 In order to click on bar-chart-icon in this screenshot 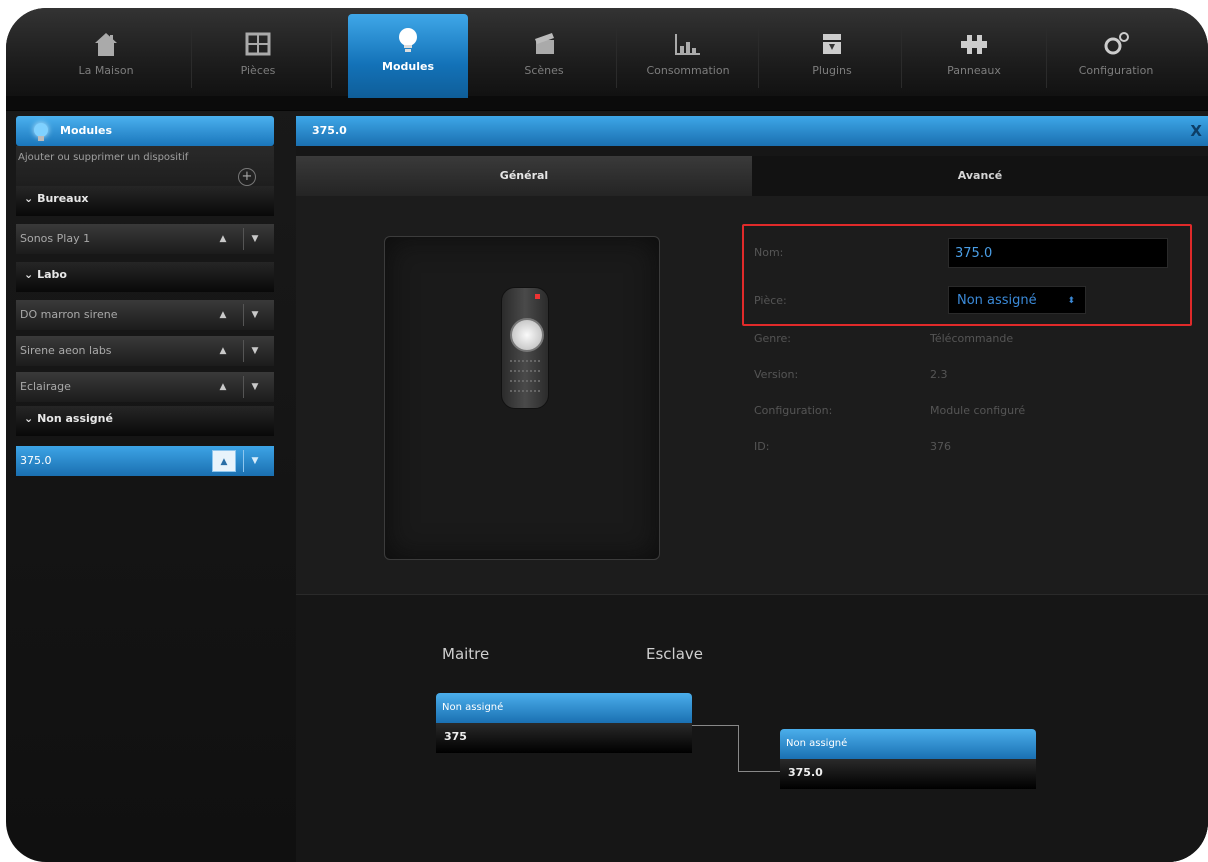, I will do `click(687, 44)`.